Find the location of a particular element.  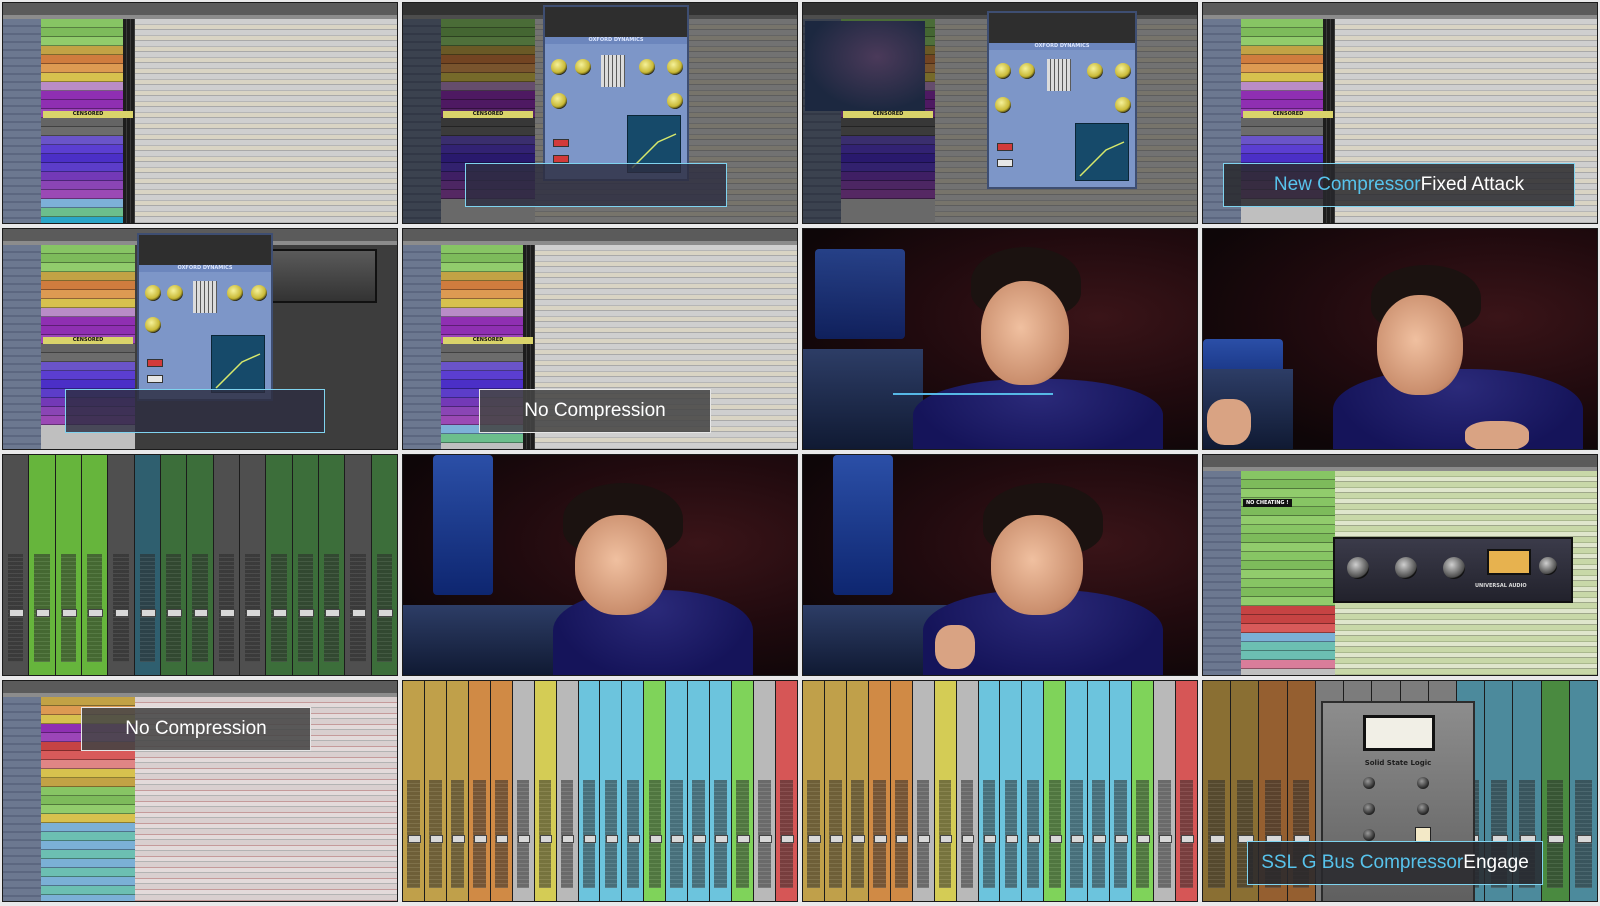

presenter-body is located at coordinates (1038, 414).